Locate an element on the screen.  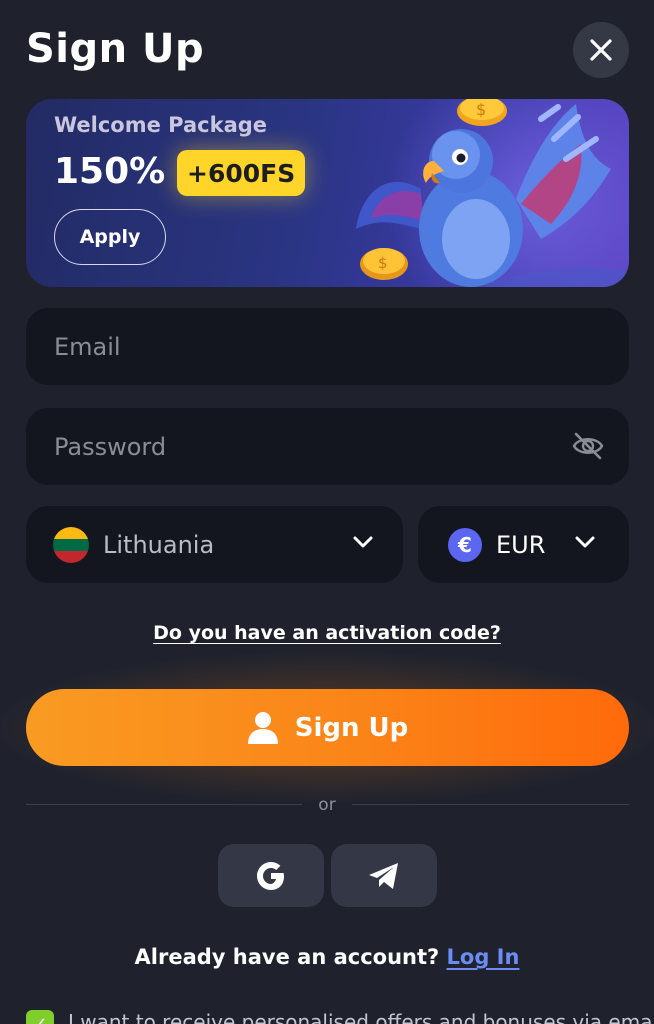
currency-label: EUR is located at coordinates (521, 544).